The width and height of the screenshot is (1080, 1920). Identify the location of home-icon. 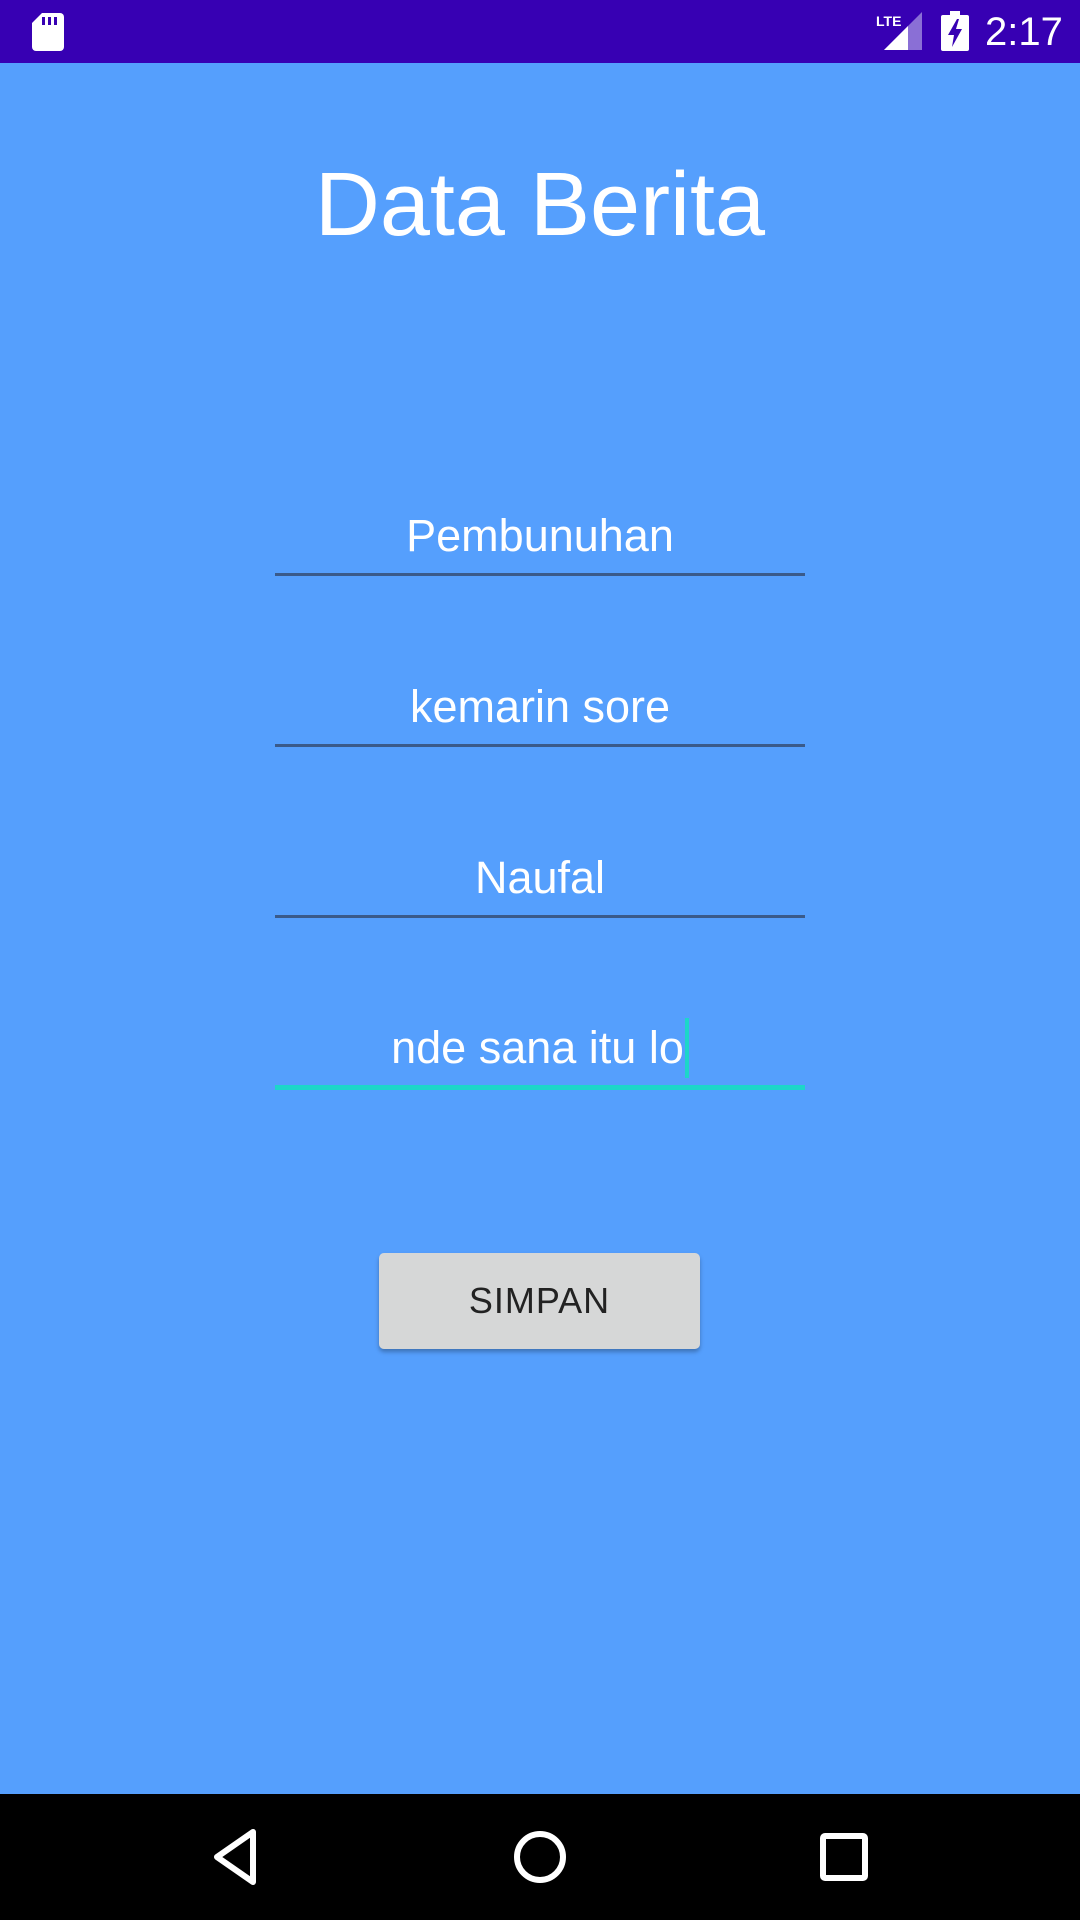
(540, 1857).